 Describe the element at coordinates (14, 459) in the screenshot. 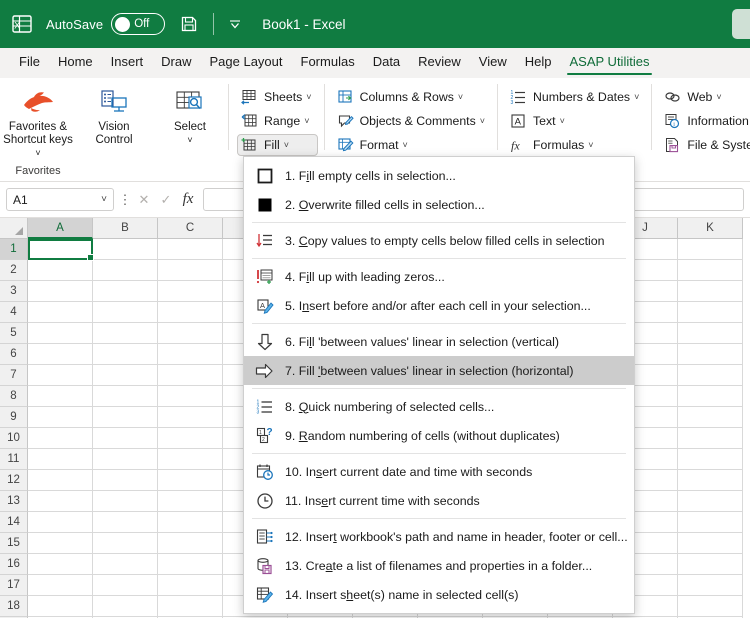

I see `row-header-11: 11` at that location.